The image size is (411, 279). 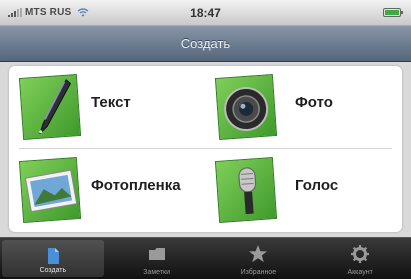 What do you see at coordinates (246, 190) in the screenshot?
I see `microphone-icon` at bounding box center [246, 190].